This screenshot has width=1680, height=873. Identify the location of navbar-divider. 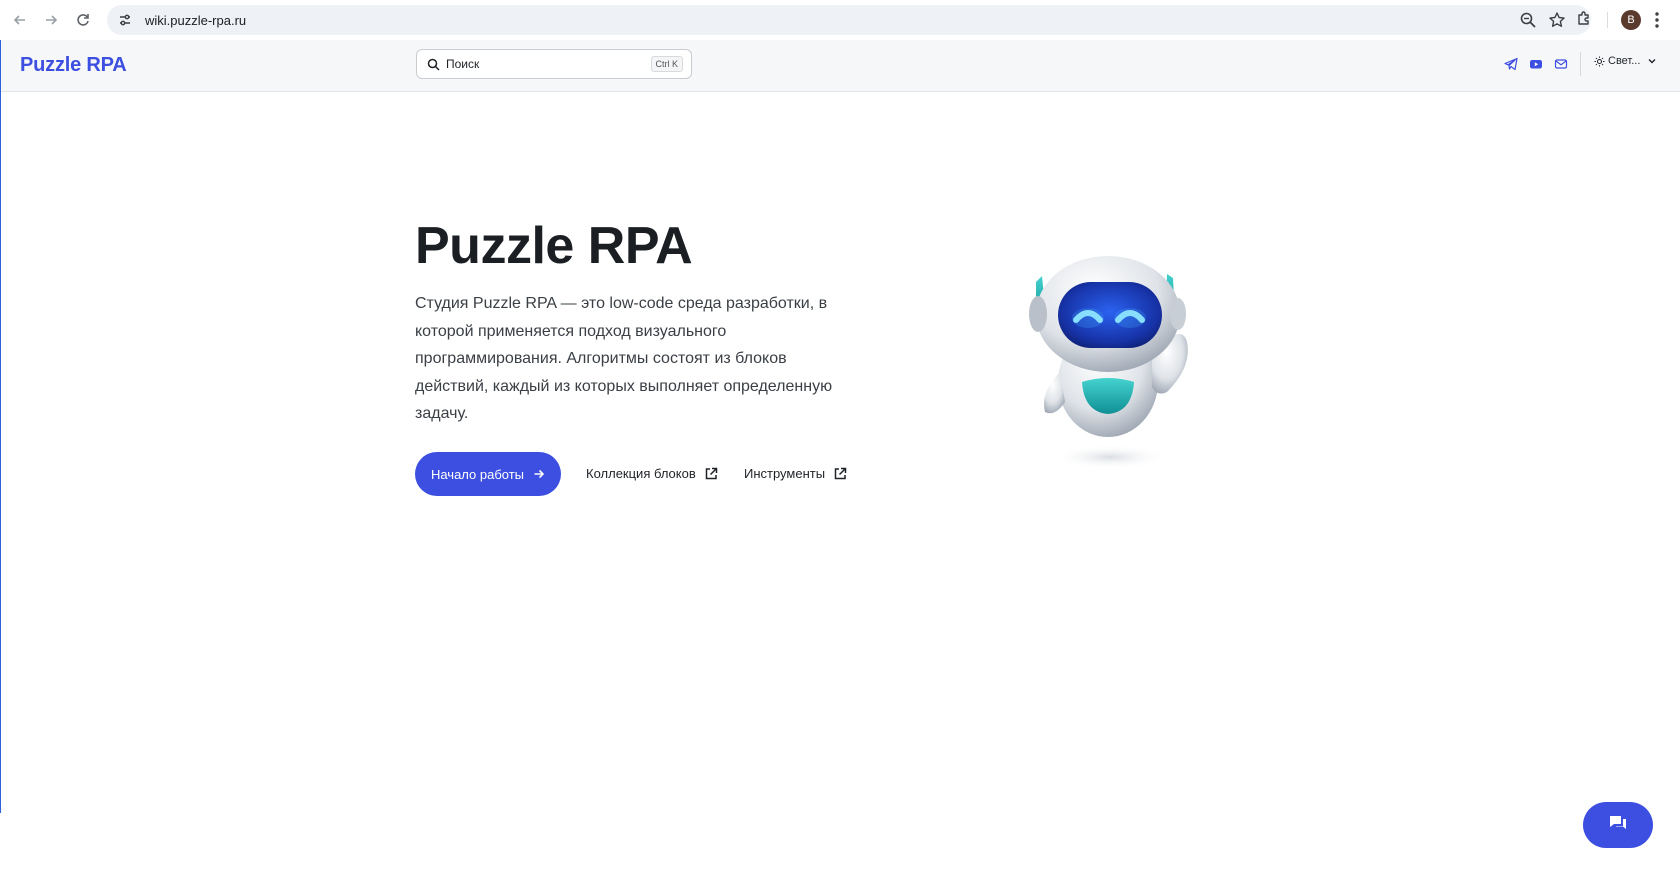
(1580, 64).